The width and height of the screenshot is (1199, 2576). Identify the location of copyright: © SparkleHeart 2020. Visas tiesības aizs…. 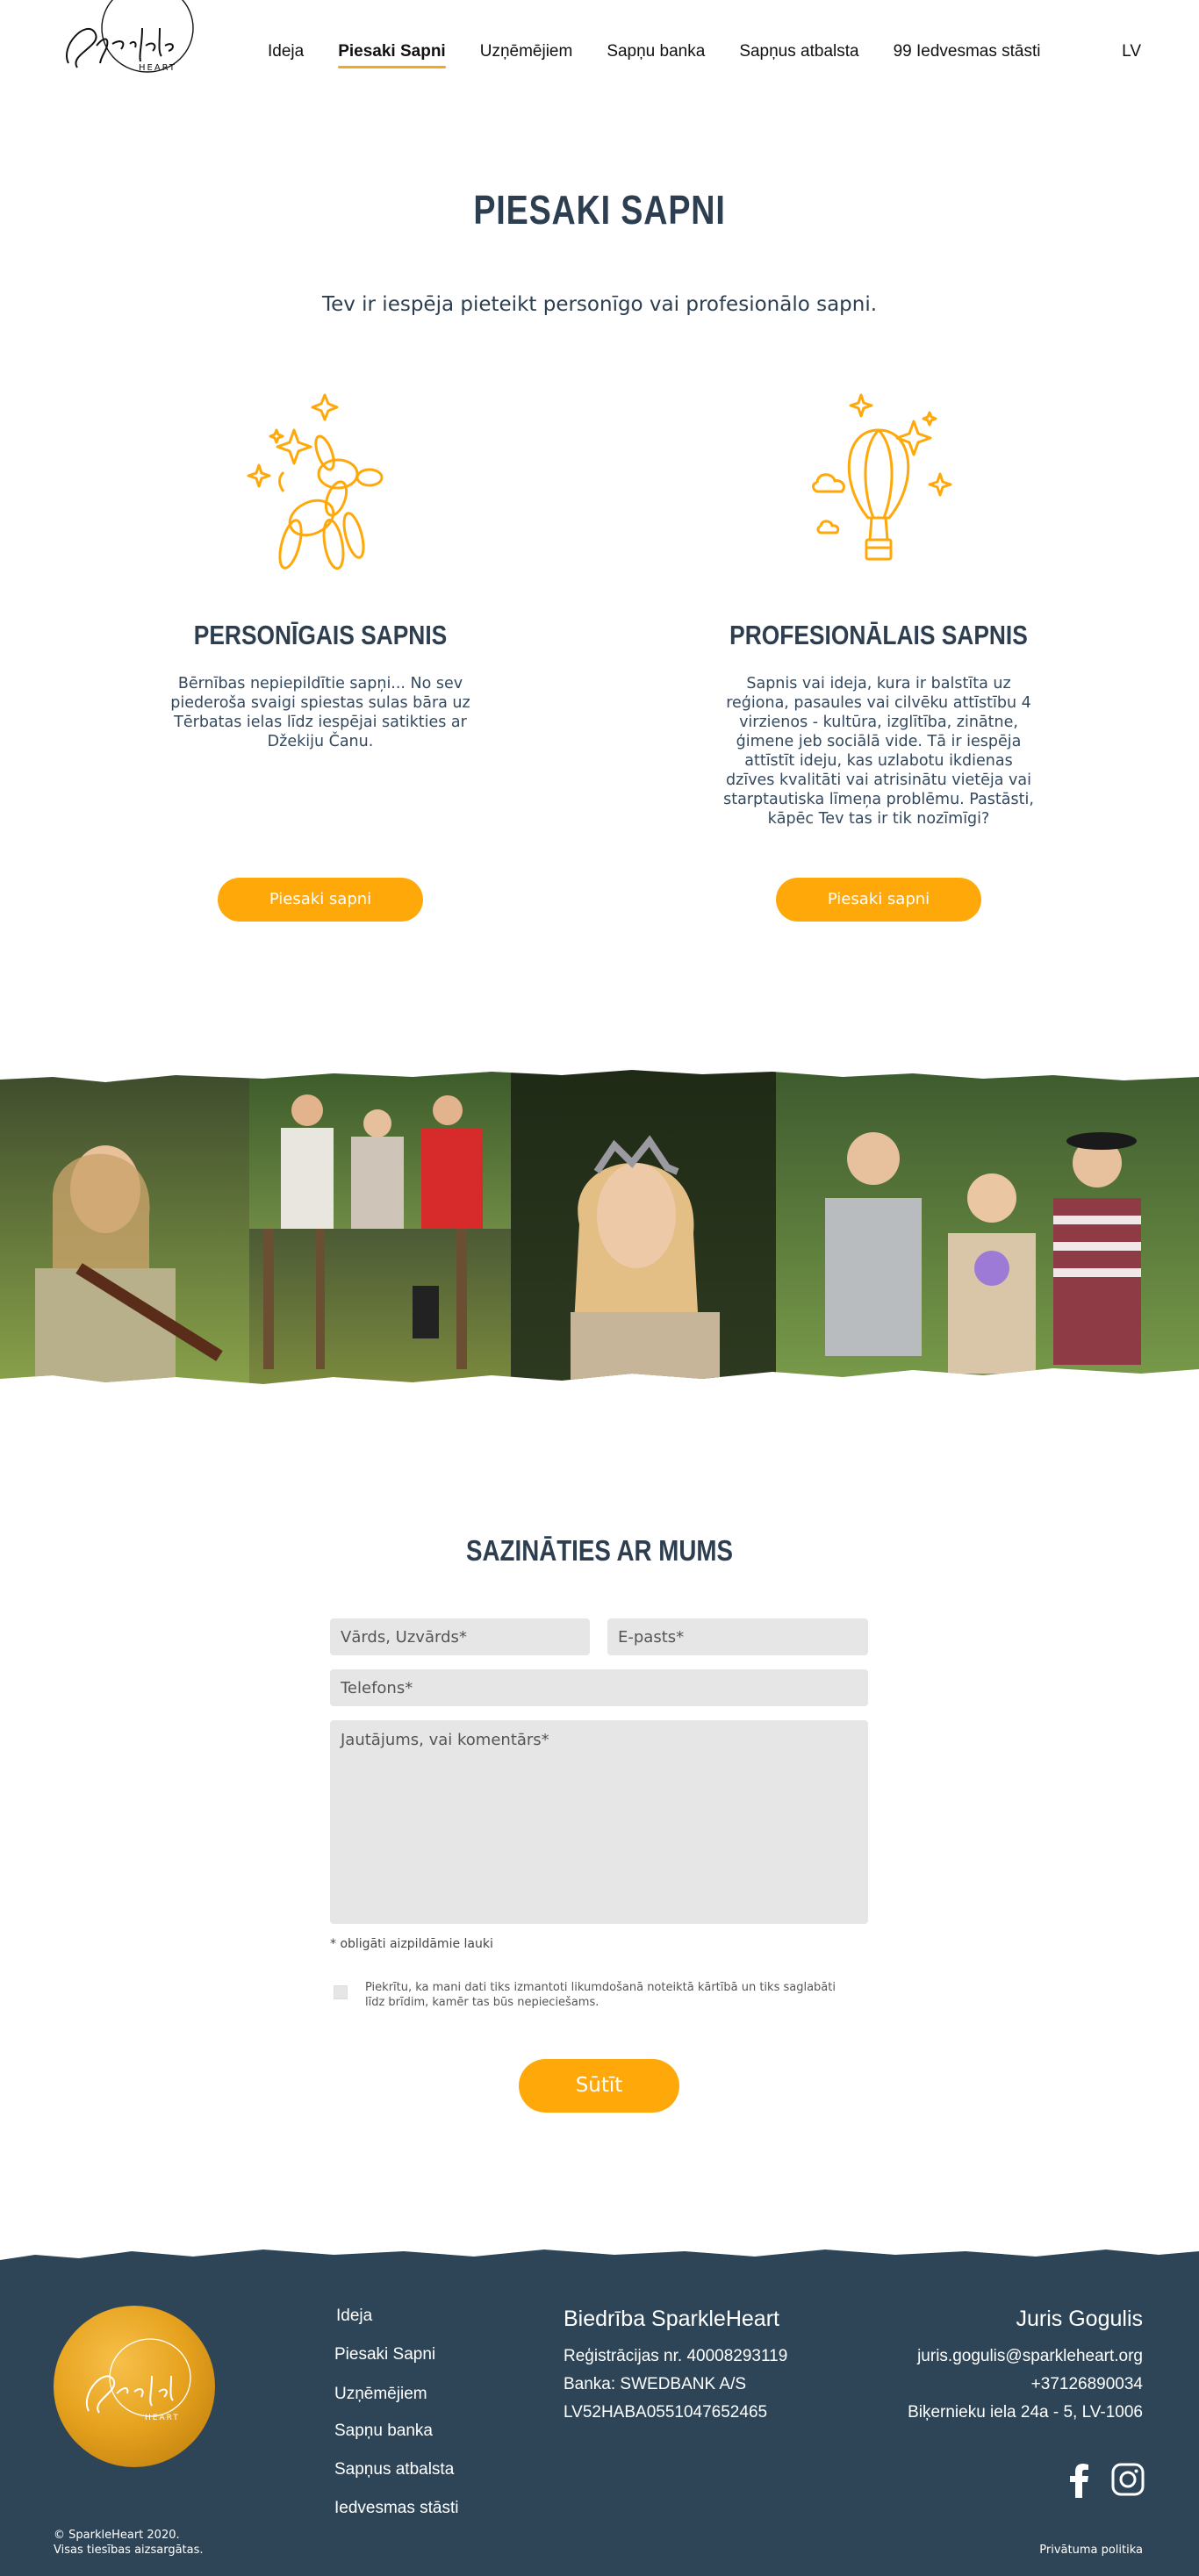
(129, 2543).